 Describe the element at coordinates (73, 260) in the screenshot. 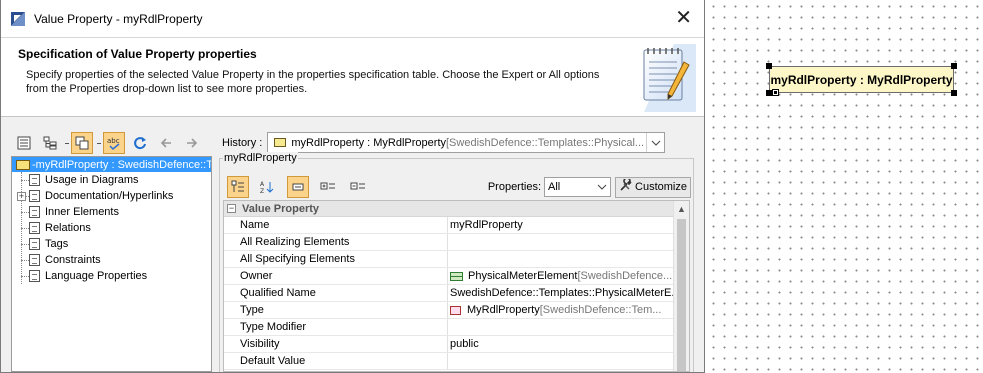

I see `tree-item-label: Constraints` at that location.